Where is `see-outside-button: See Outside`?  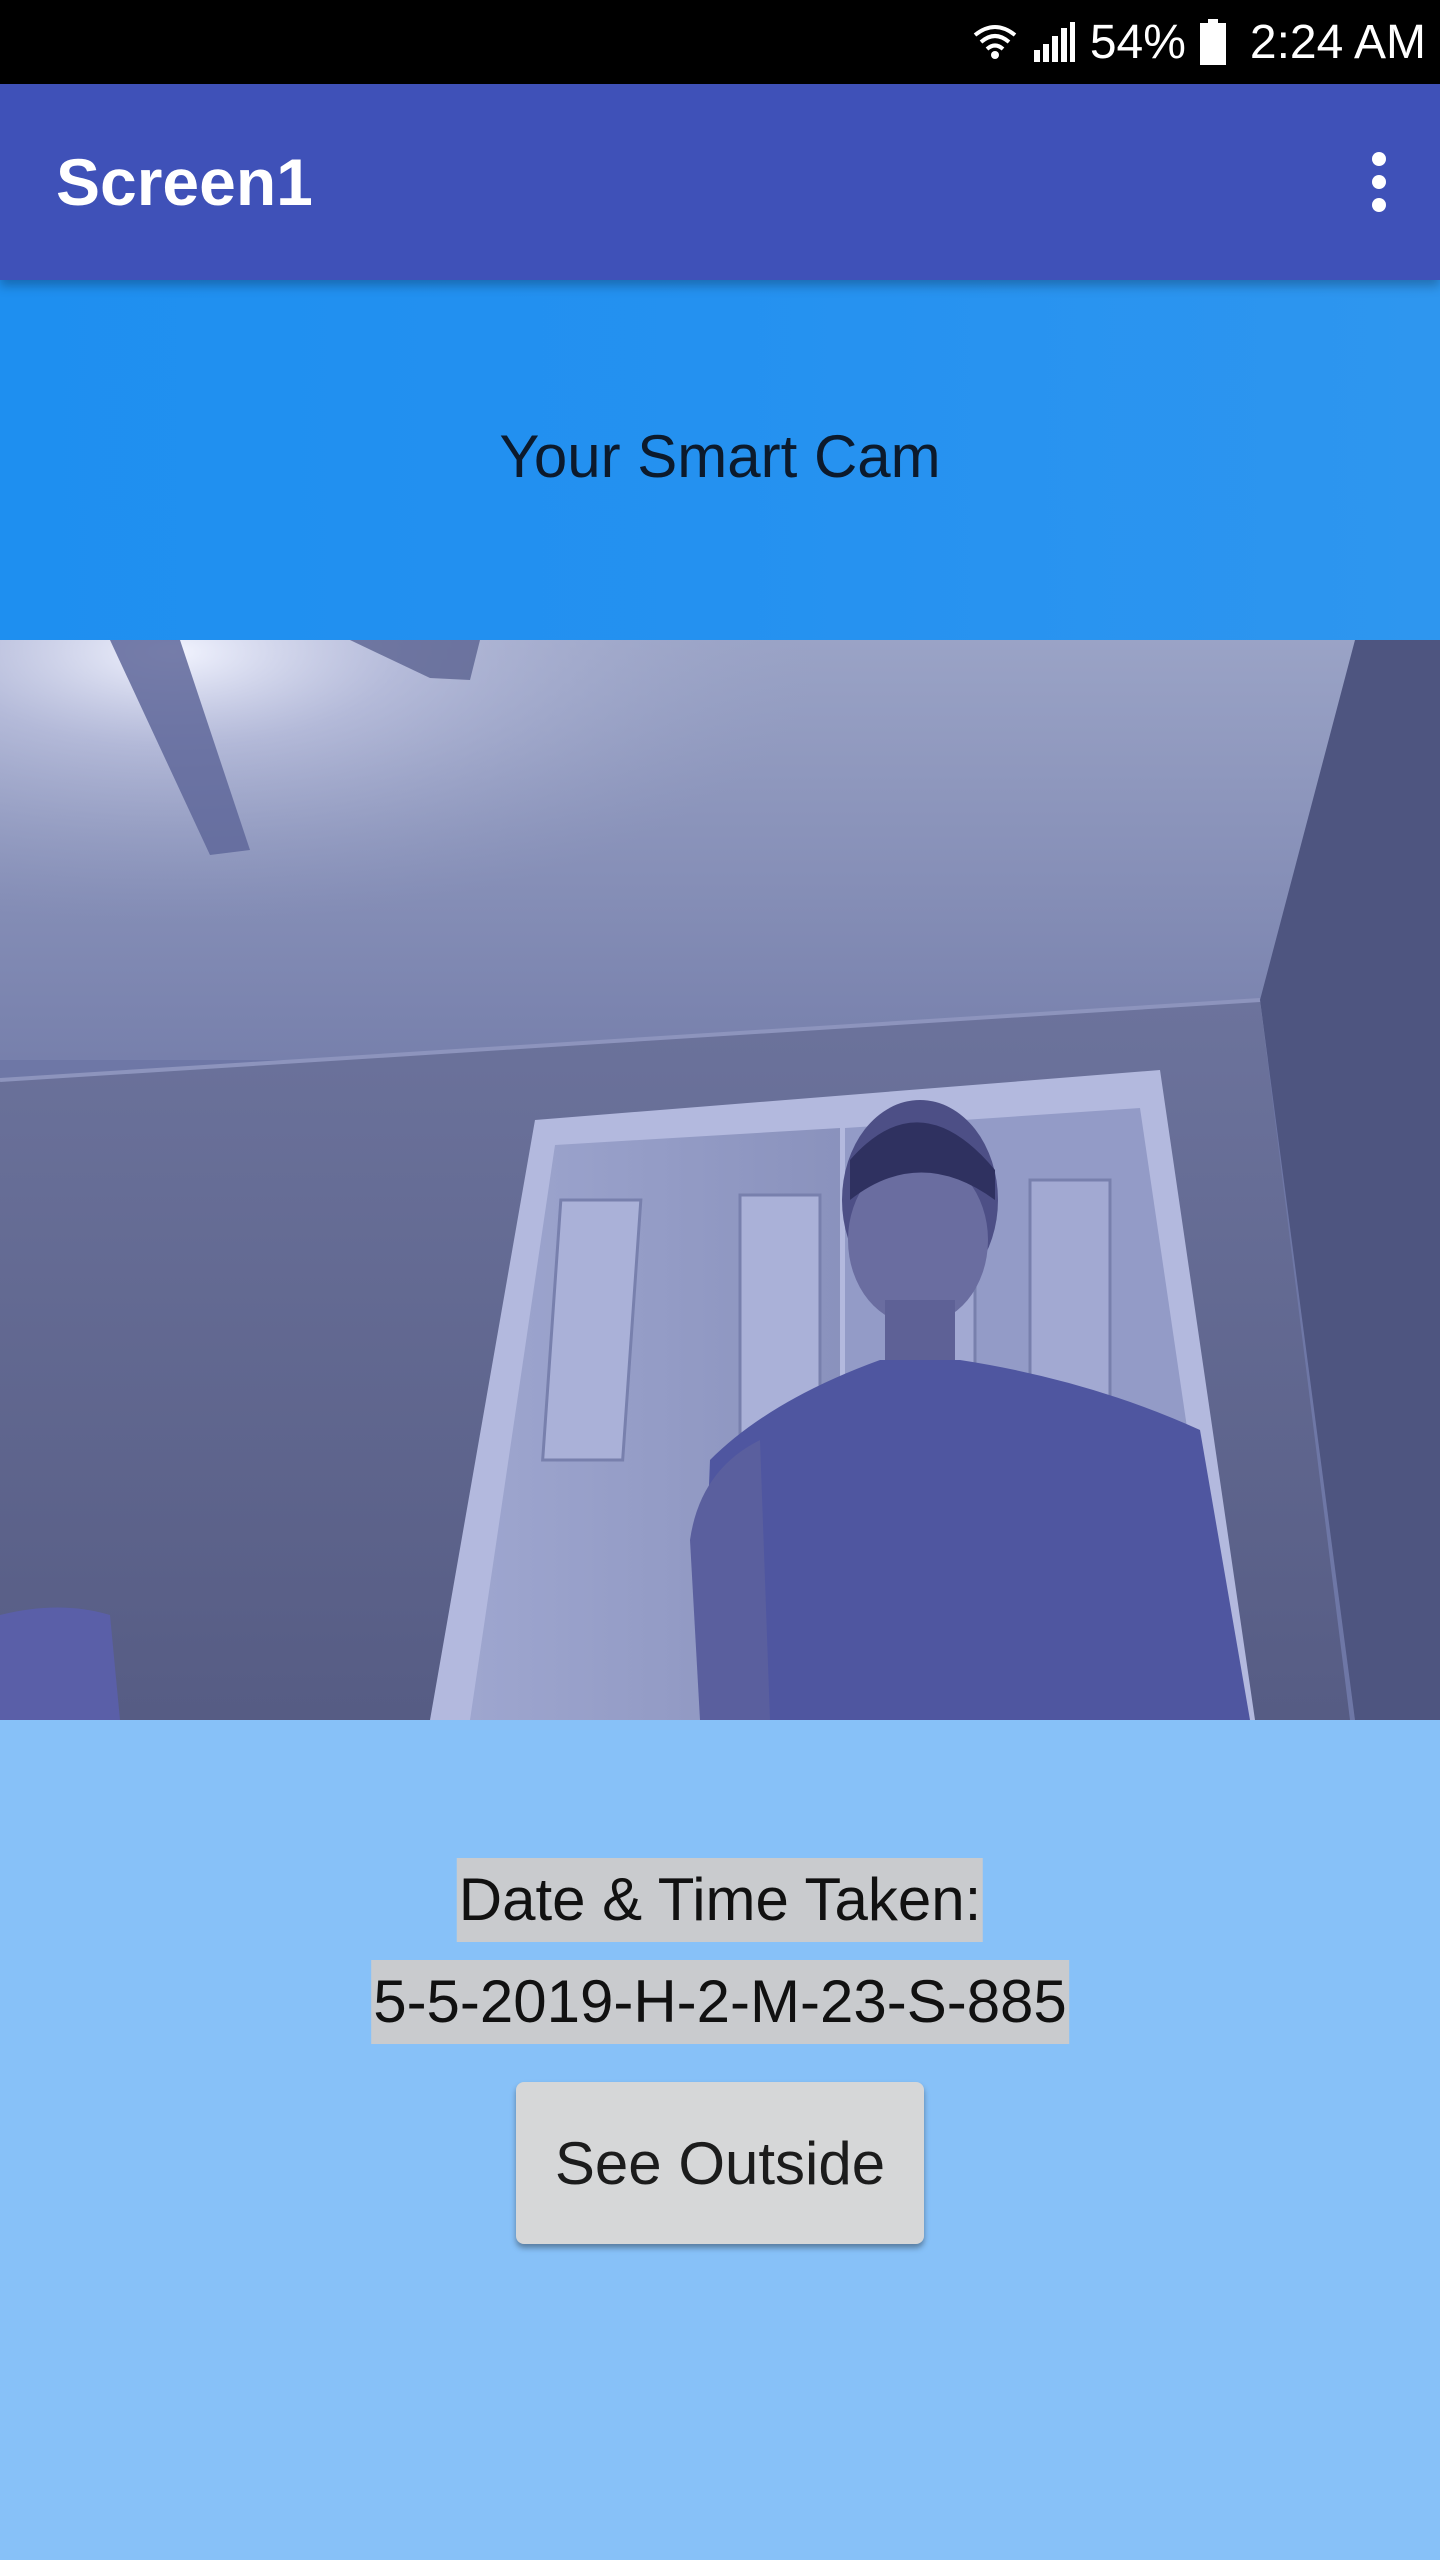 see-outside-button: See Outside is located at coordinates (720, 2163).